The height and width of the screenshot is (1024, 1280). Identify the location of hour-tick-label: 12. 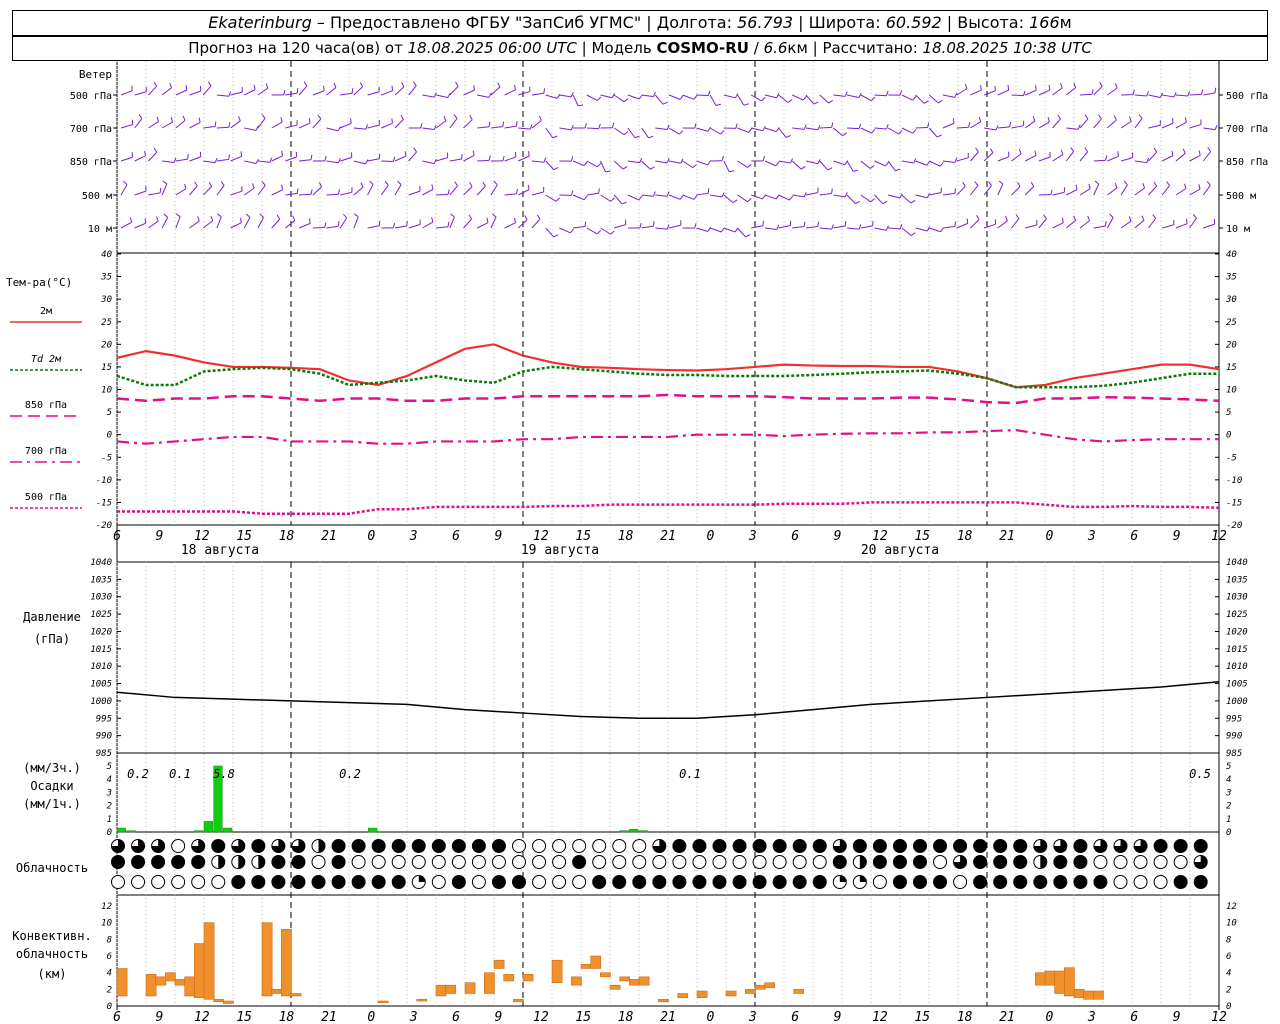
(880, 1017).